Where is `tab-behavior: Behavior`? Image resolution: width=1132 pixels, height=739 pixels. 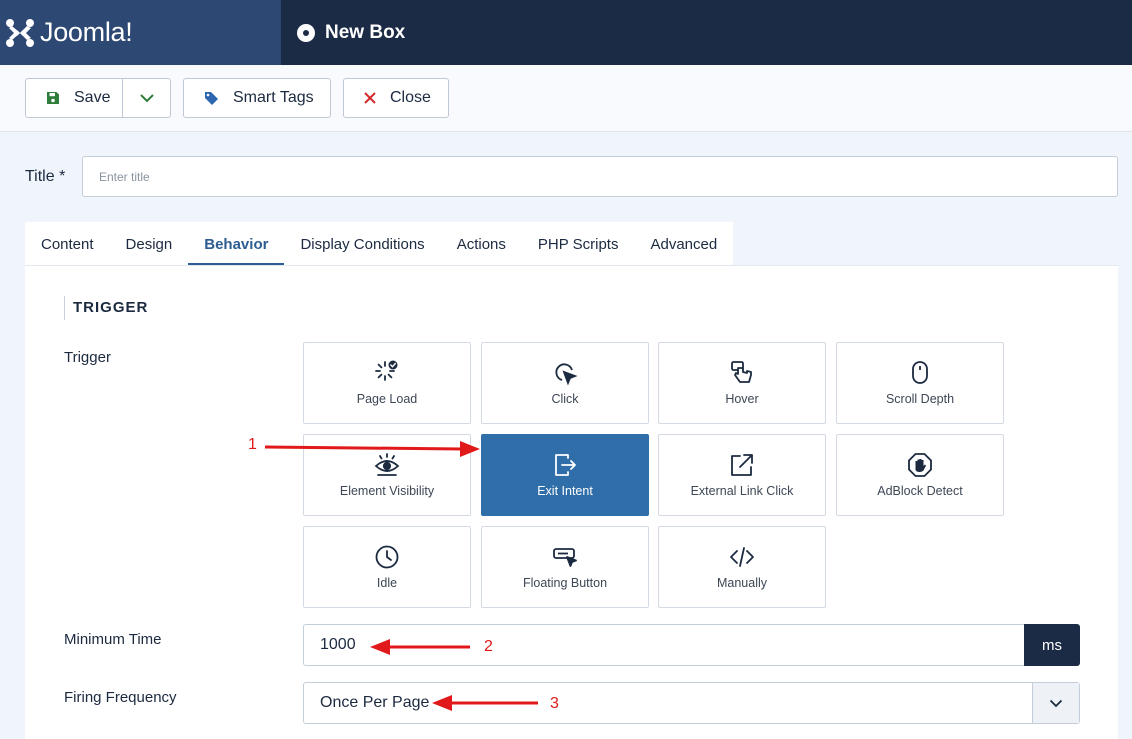 tab-behavior: Behavior is located at coordinates (236, 244).